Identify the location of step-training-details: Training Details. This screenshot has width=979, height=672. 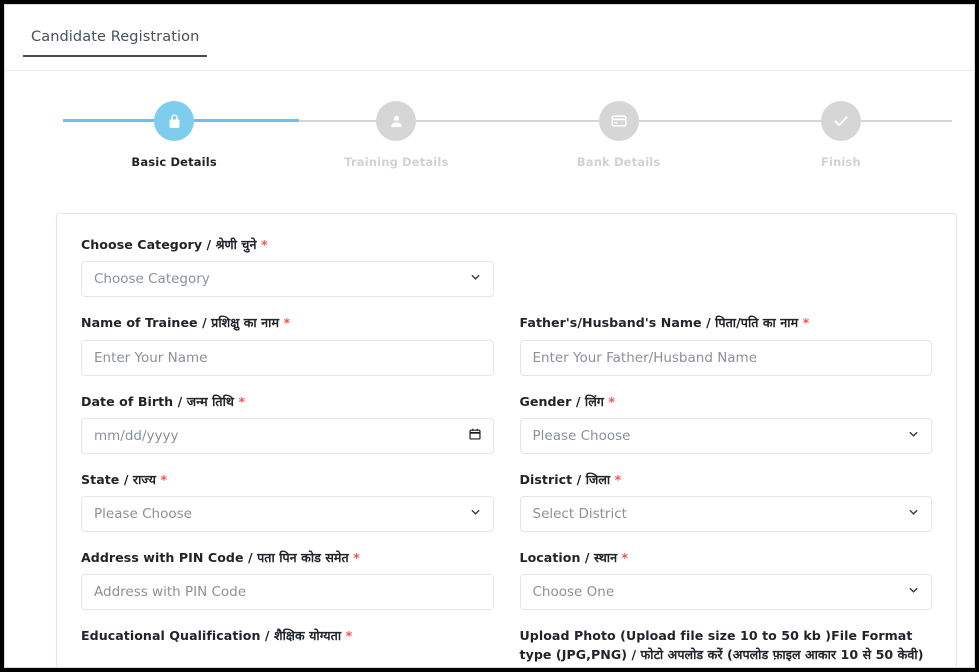
(396, 135).